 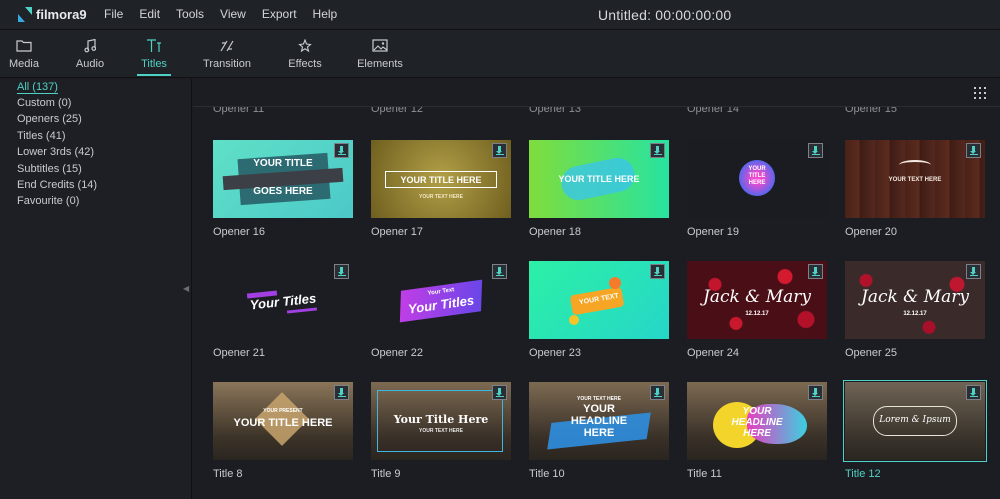 What do you see at coordinates (757, 421) in the screenshot?
I see `thumbnail: YOUR HEADLINE HERE` at bounding box center [757, 421].